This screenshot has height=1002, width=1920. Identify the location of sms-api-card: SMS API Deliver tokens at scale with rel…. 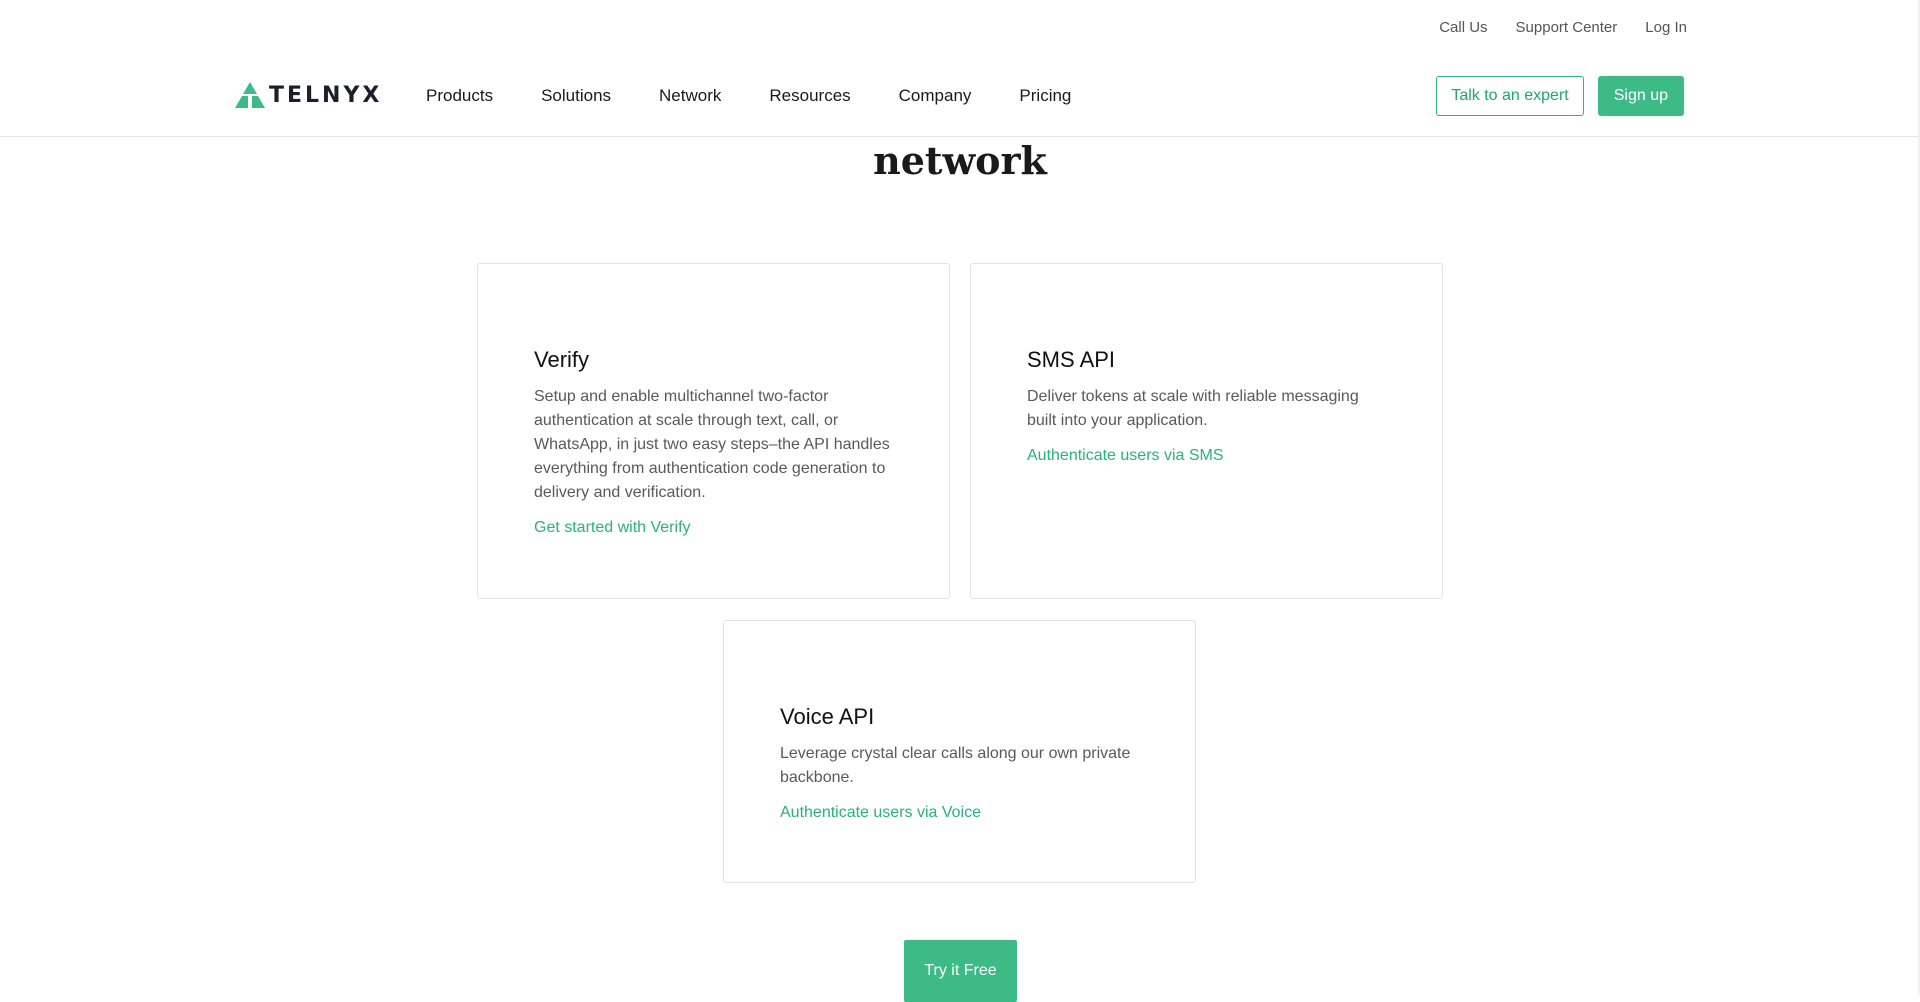
(1206, 431).